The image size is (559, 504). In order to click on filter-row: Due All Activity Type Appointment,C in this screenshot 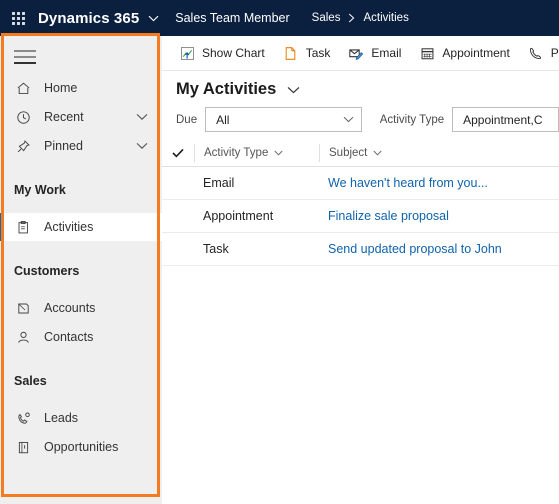, I will do `click(360, 122)`.